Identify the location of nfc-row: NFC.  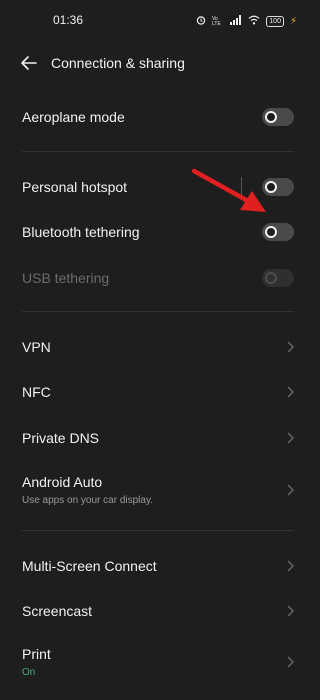
(157, 392).